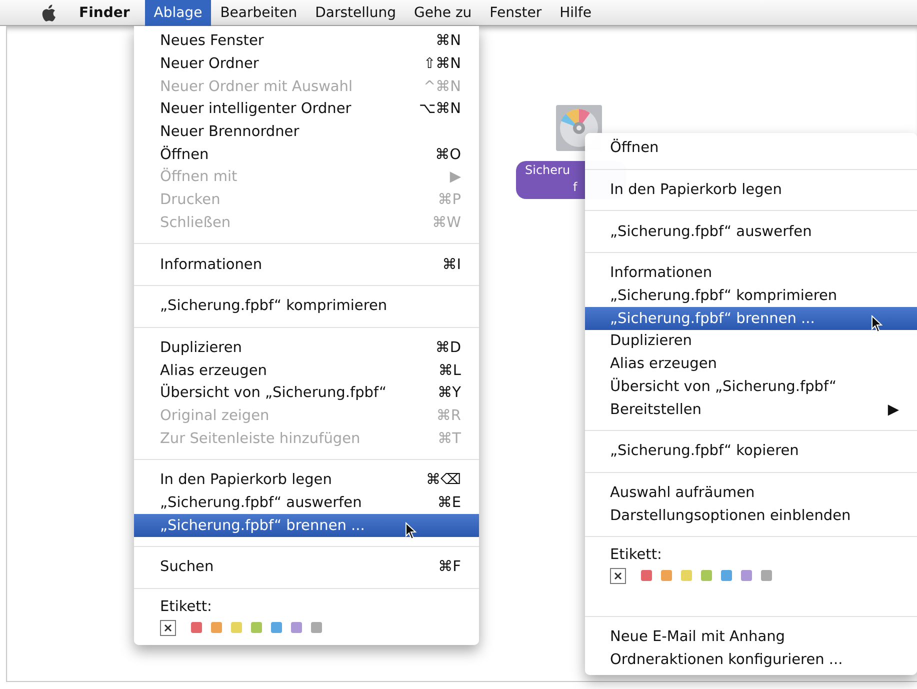 This screenshot has height=689, width=917. What do you see at coordinates (751, 493) in the screenshot?
I see `menu-item: Auswahl aufräumen` at bounding box center [751, 493].